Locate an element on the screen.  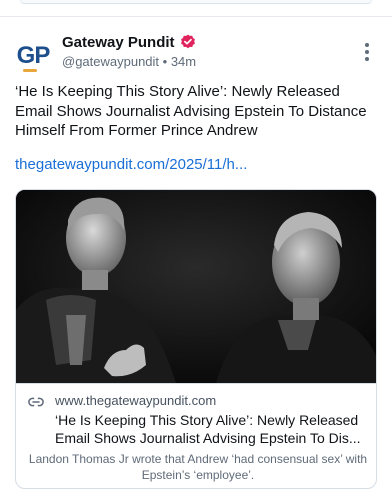
preview-domain: www.thegatewaypundit.com is located at coordinates (136, 400).